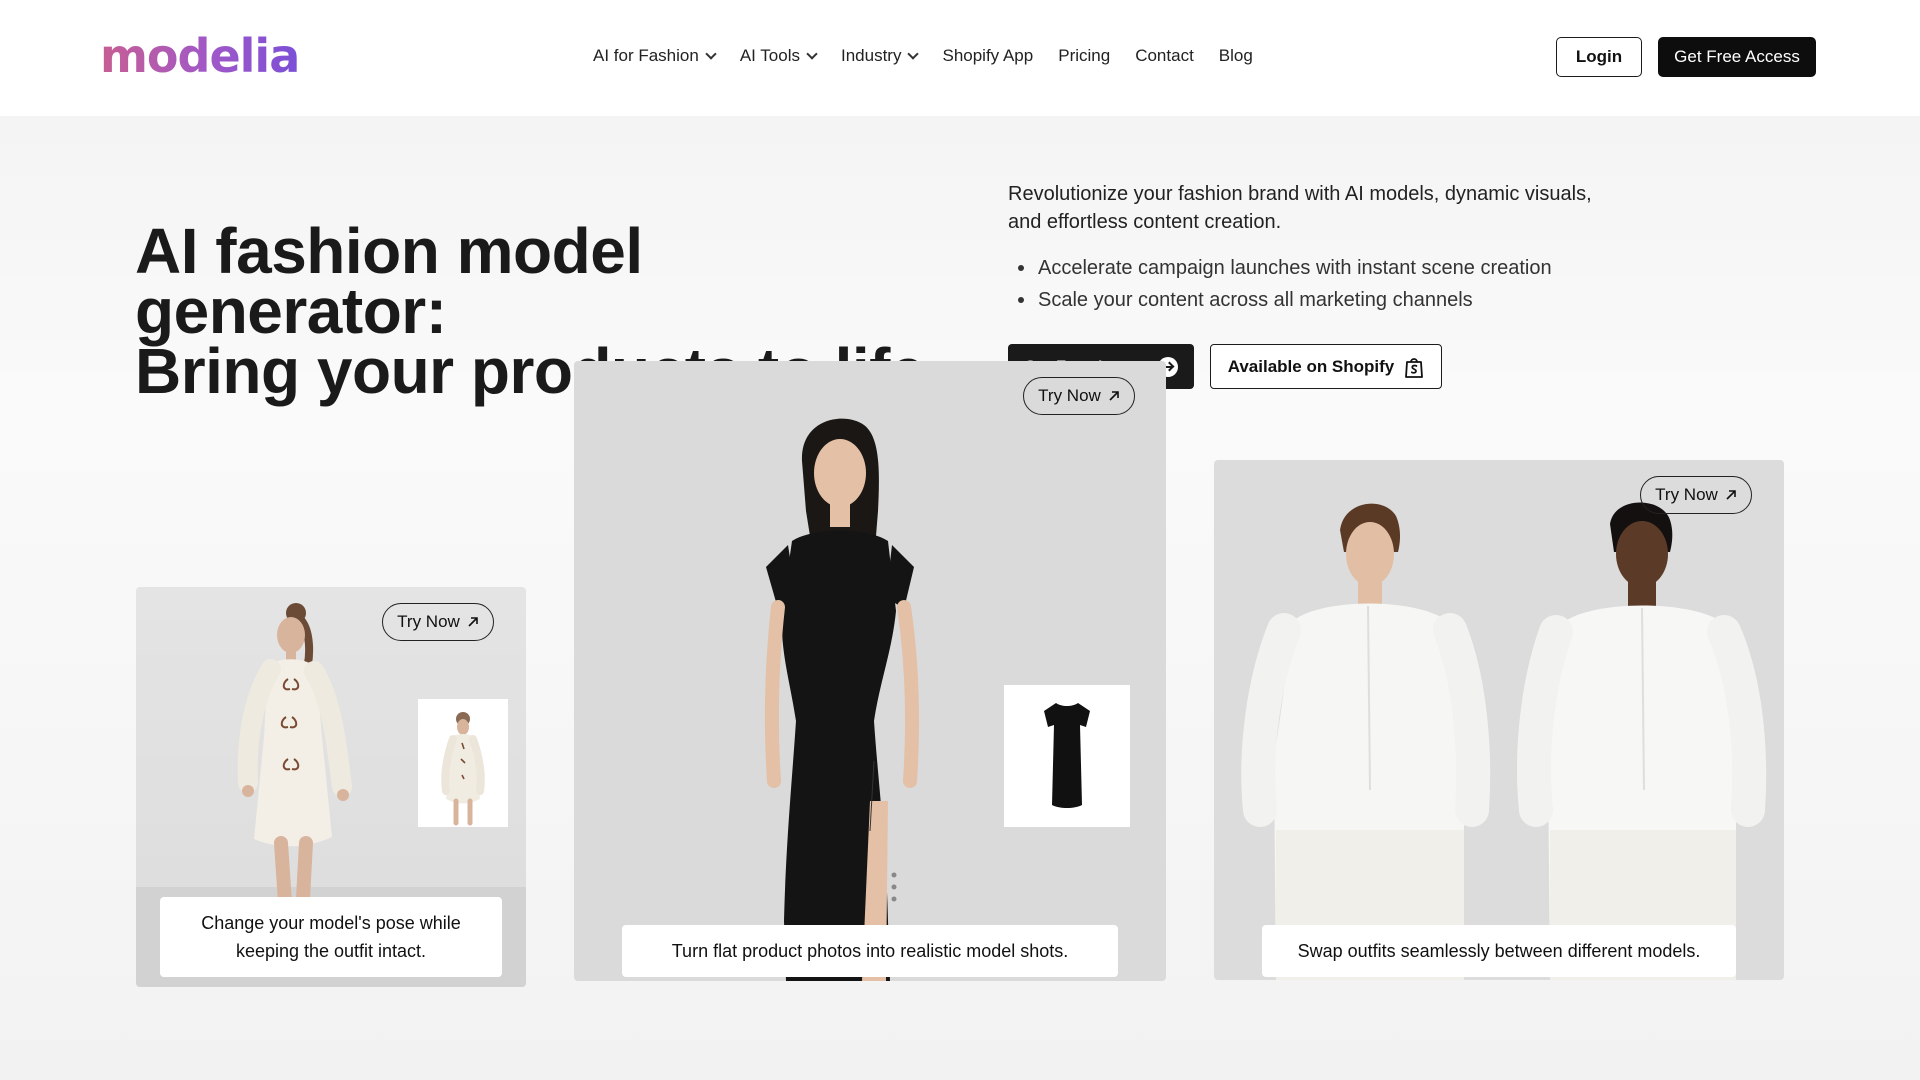 This screenshot has height=1080, width=1920. I want to click on product-photo-thumbnail, so click(1067, 756).